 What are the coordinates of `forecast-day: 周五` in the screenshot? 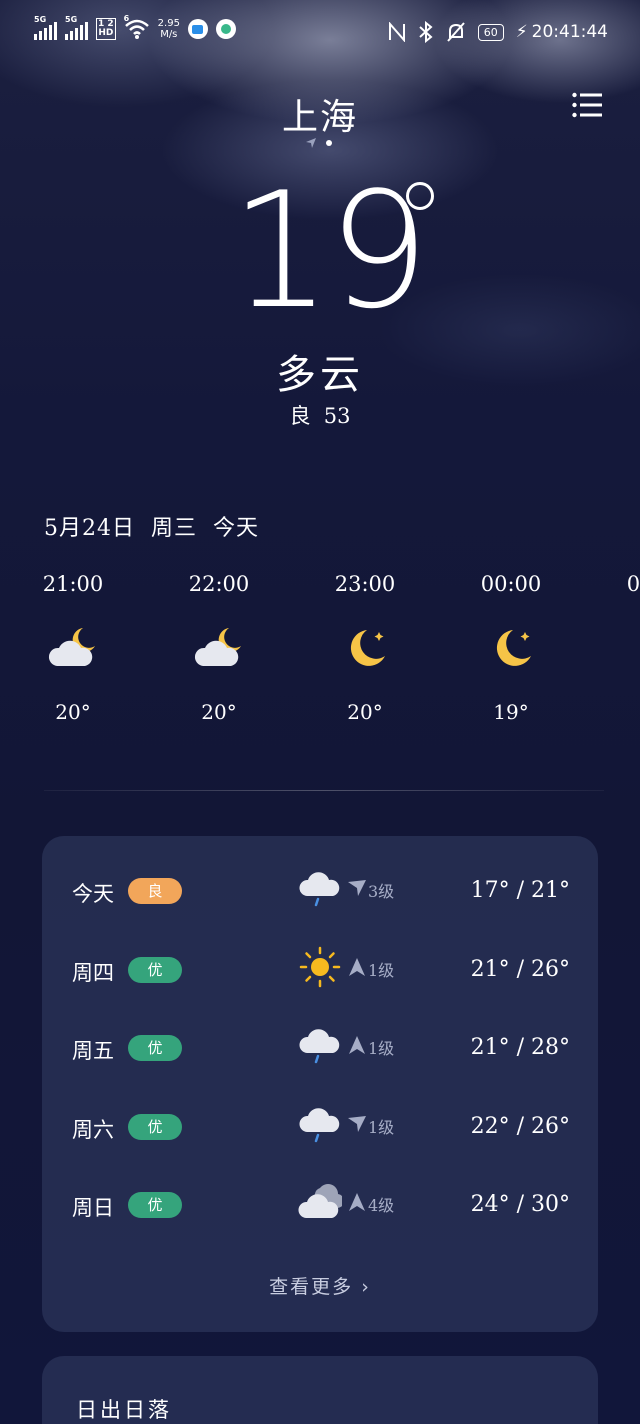 It's located at (93, 1051).